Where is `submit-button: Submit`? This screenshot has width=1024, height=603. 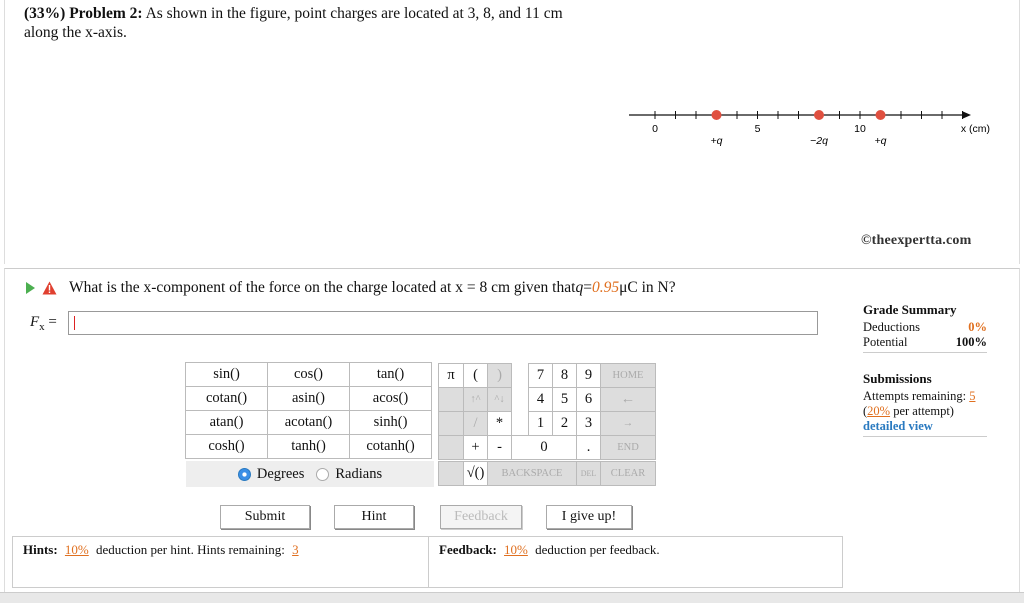 submit-button: Submit is located at coordinates (265, 517).